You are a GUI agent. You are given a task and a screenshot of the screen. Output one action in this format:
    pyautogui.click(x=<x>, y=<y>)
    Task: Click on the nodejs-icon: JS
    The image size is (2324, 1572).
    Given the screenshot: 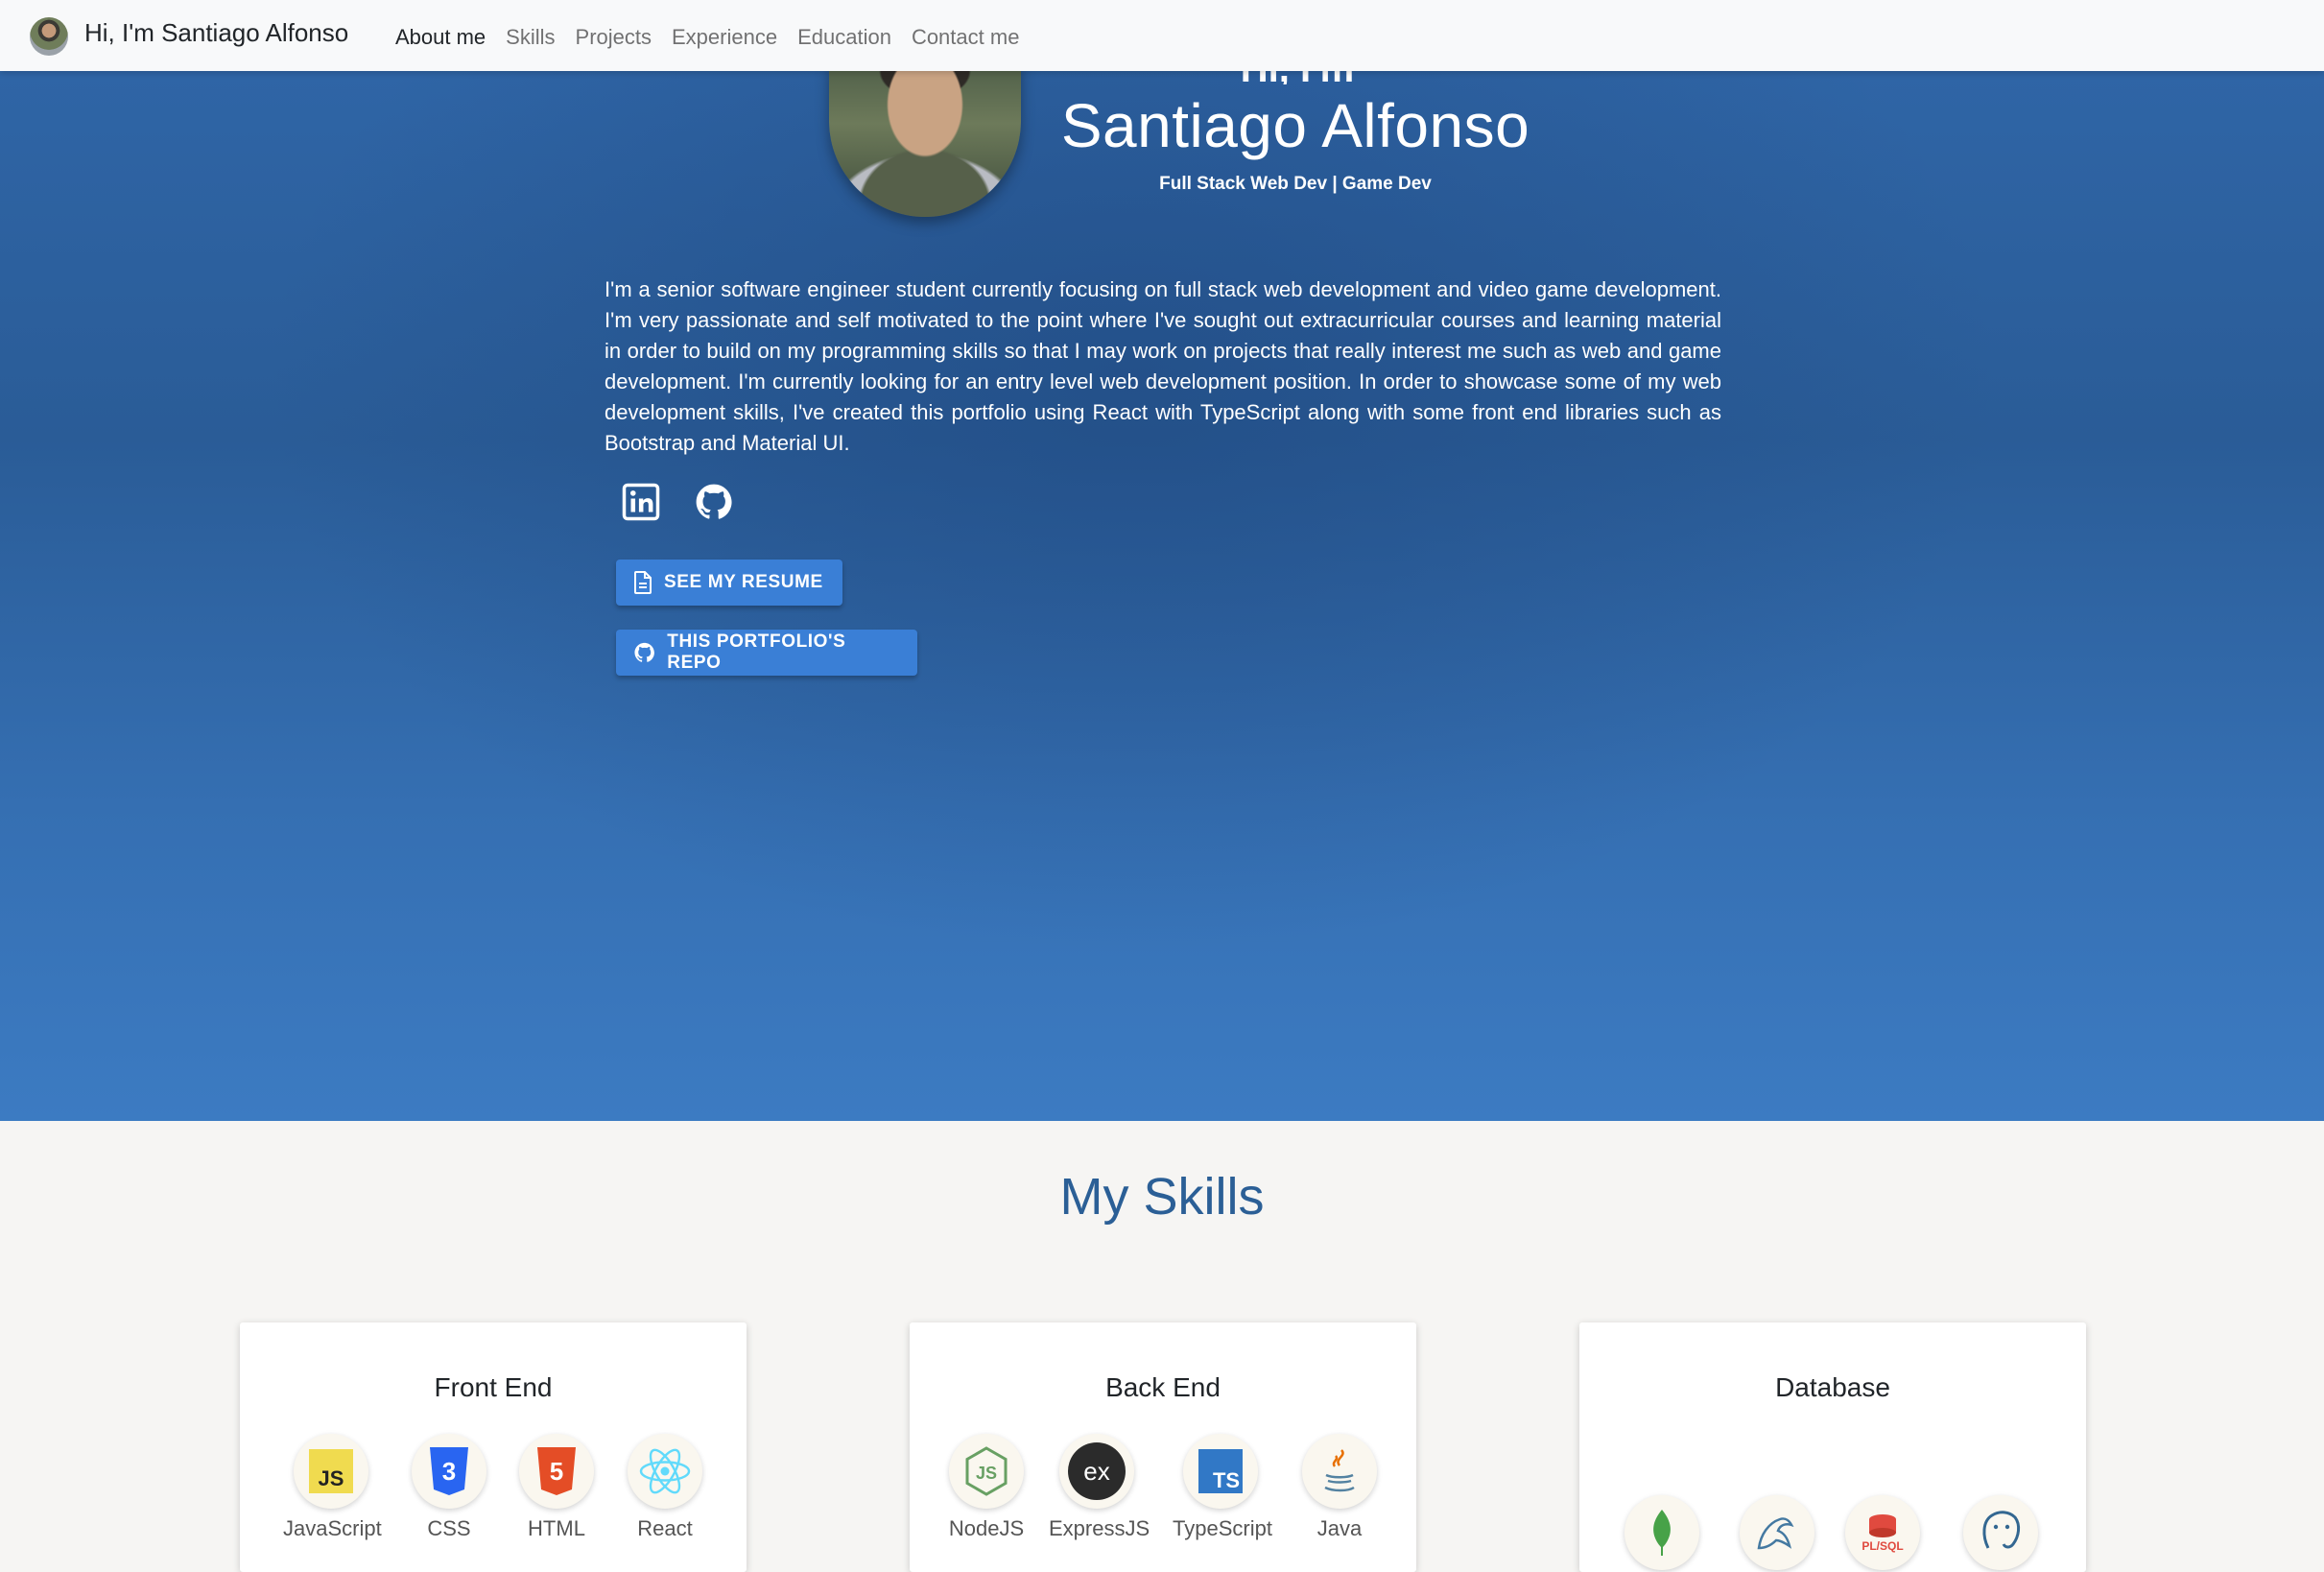 What is the action you would take?
    pyautogui.click(x=987, y=1471)
    